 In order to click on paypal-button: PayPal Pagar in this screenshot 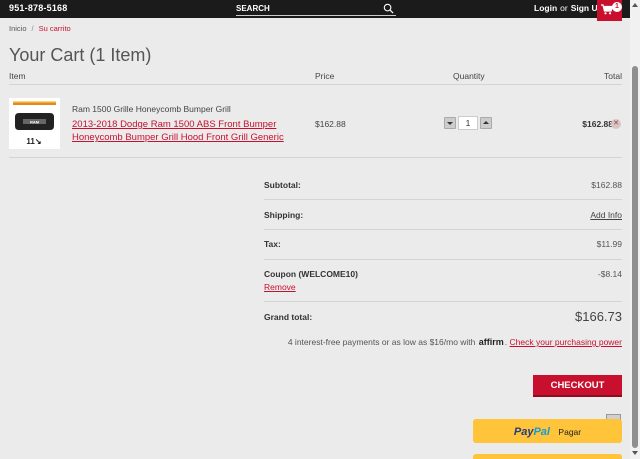, I will do `click(547, 431)`.